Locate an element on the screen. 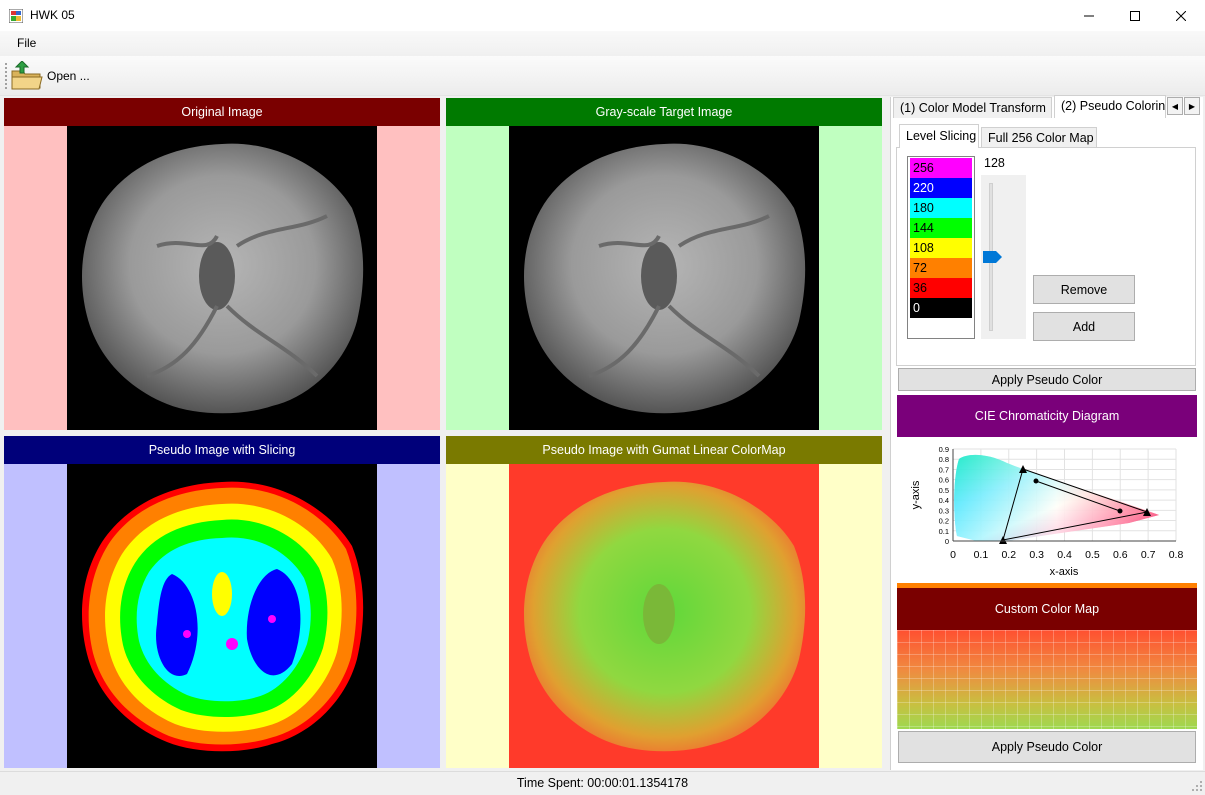 The height and width of the screenshot is (795, 1205). cie-x-tick: 0.4 is located at coordinates (1064, 555).